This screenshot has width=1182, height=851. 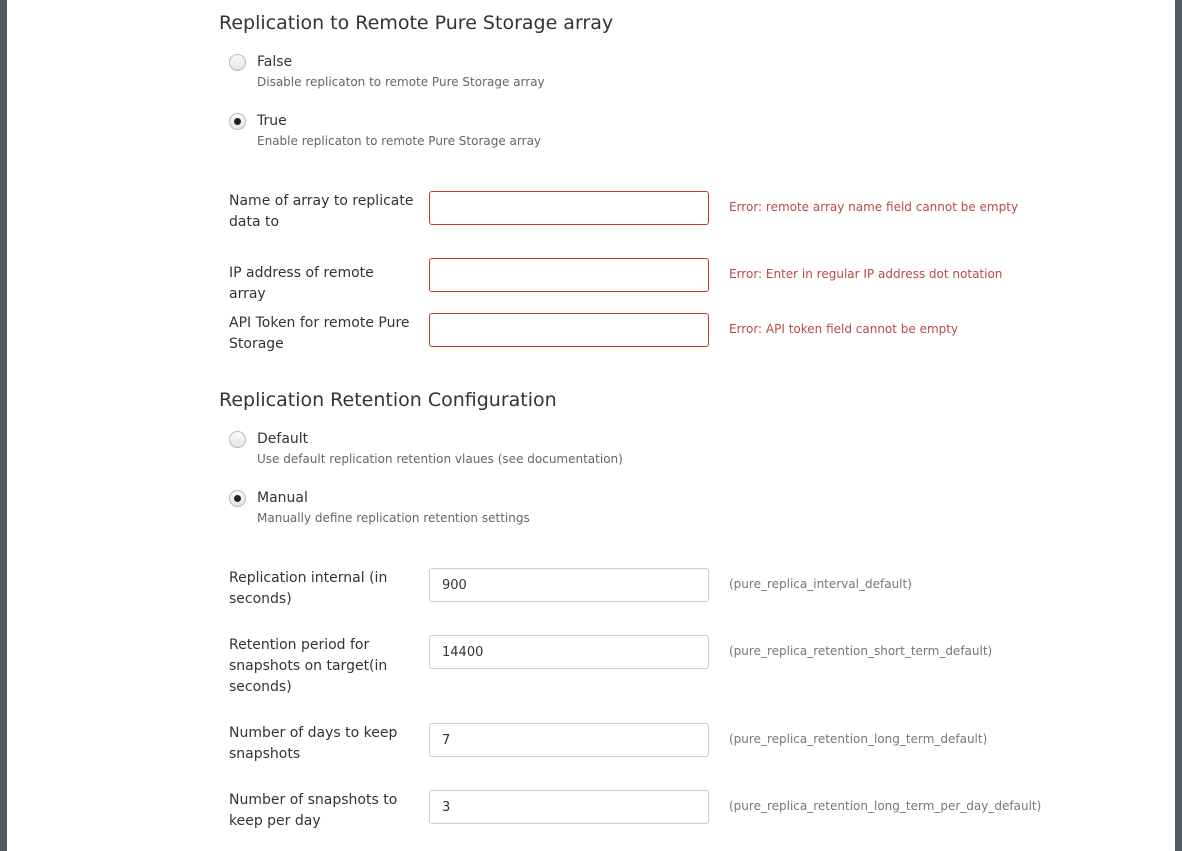 I want to click on replication-true-label: True, so click(x=272, y=121).